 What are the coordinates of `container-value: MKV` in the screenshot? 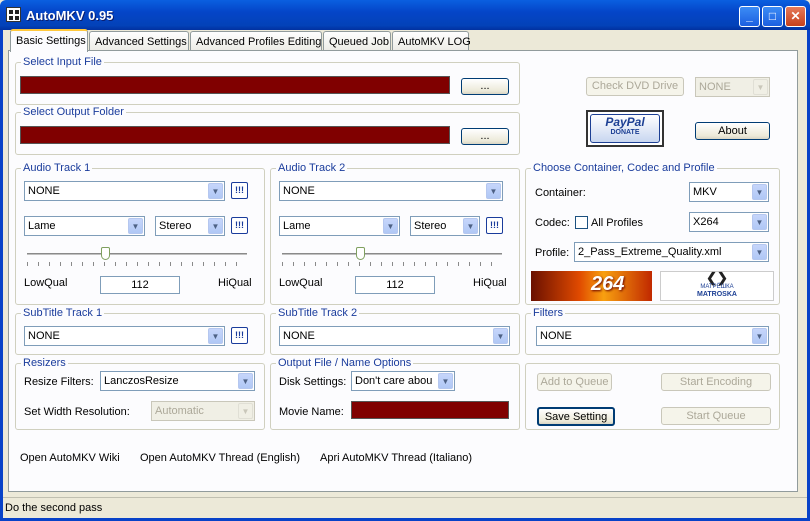 It's located at (705, 192).